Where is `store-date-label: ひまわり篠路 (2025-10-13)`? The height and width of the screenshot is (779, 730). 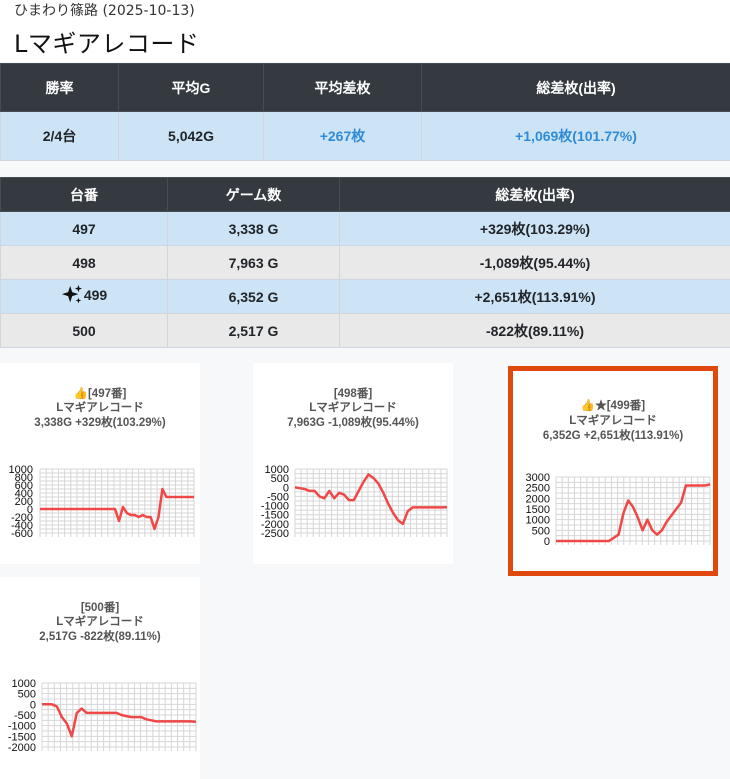
store-date-label: ひまわり篠路 (2025-10-13) is located at coordinates (104, 11).